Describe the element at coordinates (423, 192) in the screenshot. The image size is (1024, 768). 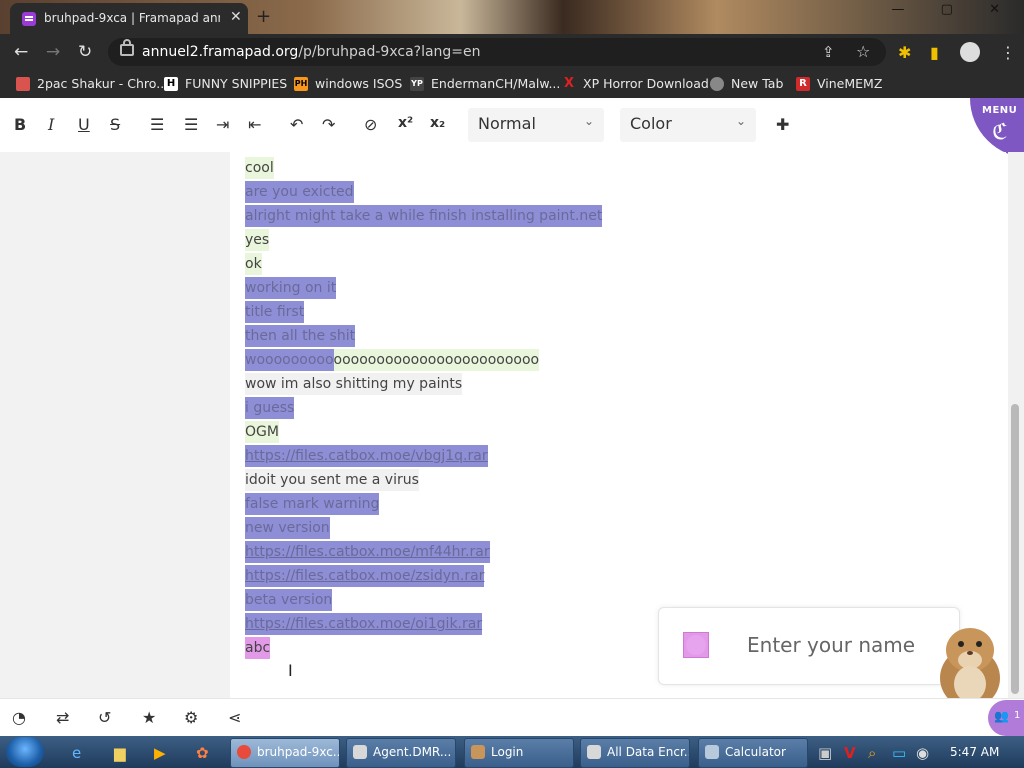
I see `pad-line: are you exicted` at that location.